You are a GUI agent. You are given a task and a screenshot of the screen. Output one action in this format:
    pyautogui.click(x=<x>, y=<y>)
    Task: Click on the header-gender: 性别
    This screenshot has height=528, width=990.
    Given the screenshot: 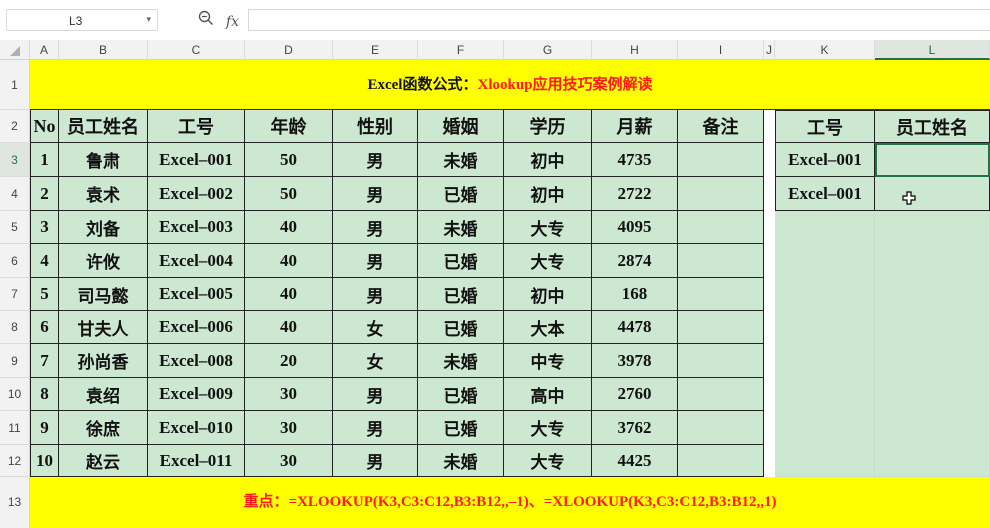 What is the action you would take?
    pyautogui.click(x=375, y=126)
    